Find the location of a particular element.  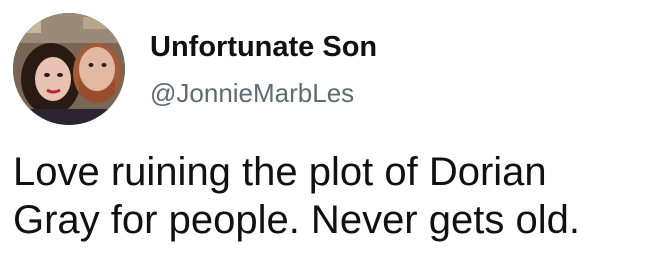

avatar is located at coordinates (69, 69).